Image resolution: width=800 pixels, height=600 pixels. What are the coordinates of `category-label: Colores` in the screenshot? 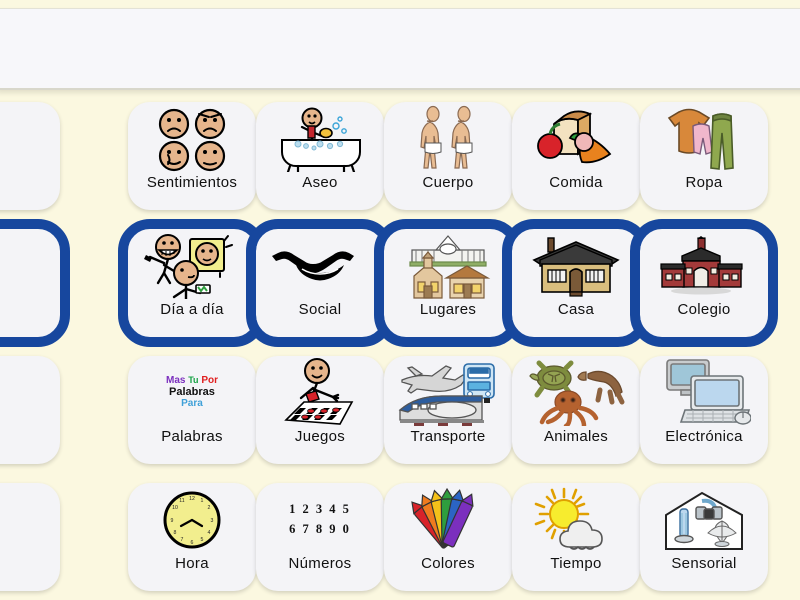 It's located at (448, 563).